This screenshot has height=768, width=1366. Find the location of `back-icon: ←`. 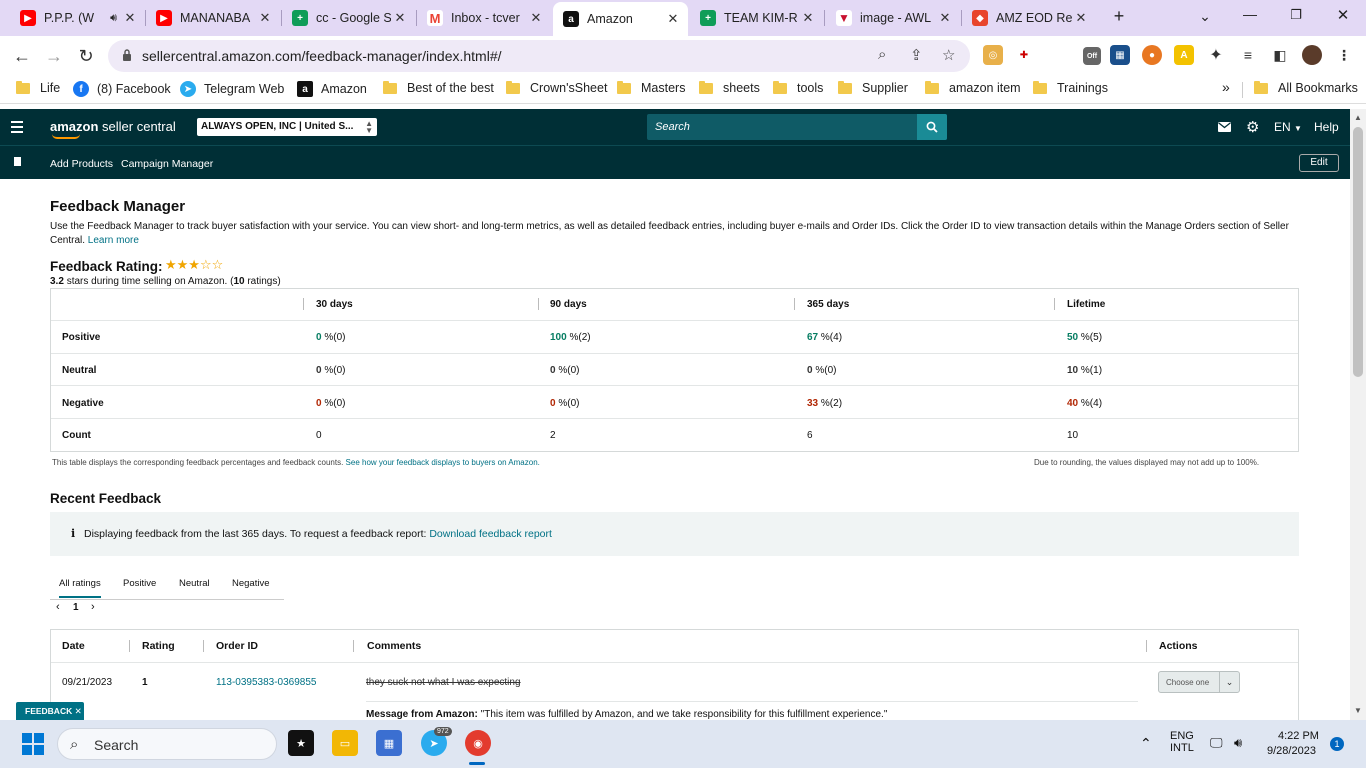

back-icon: ← is located at coordinates (22, 56).